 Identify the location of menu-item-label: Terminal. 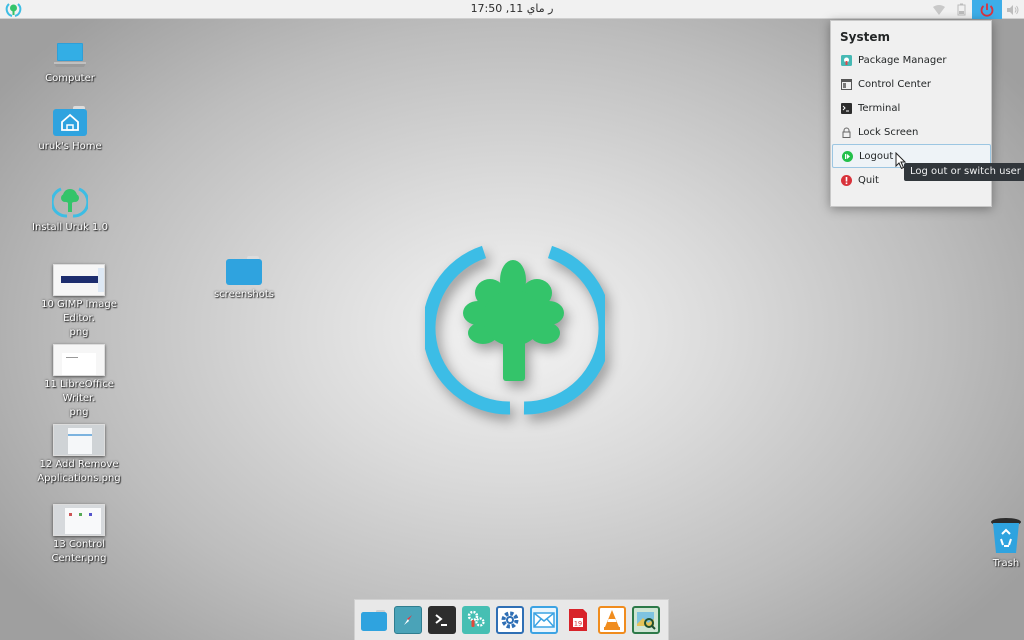
(879, 108).